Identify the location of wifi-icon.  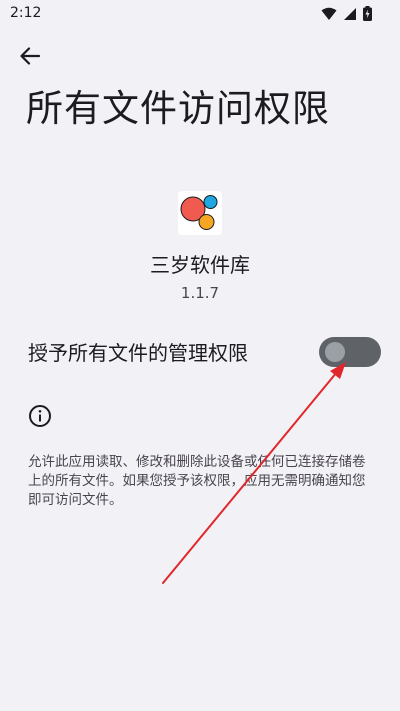
(329, 15).